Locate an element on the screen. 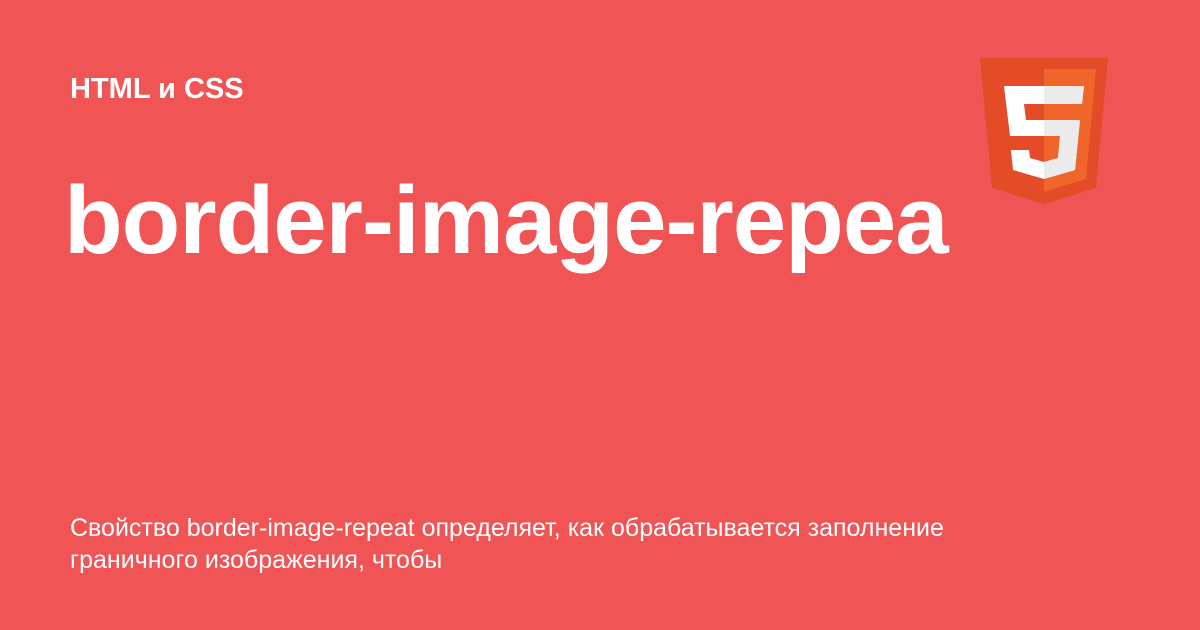  page-title: border-image-repea is located at coordinates (506, 220).